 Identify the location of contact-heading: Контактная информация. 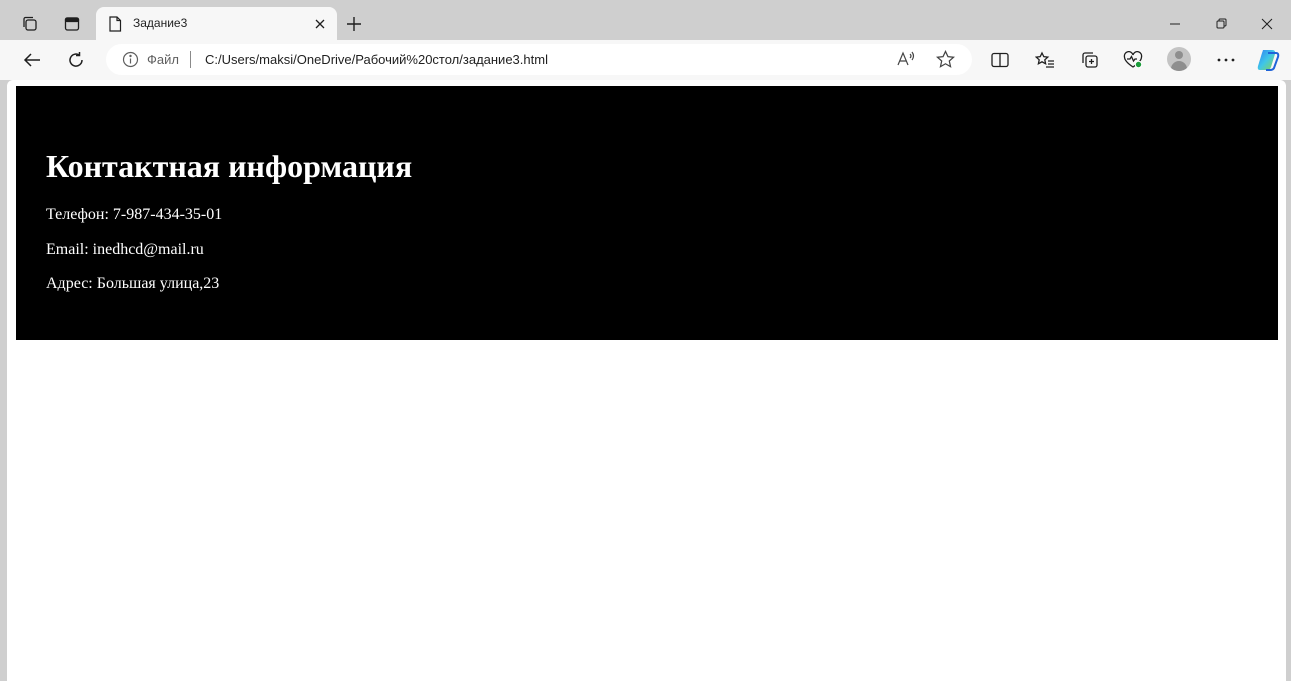
(229, 166).